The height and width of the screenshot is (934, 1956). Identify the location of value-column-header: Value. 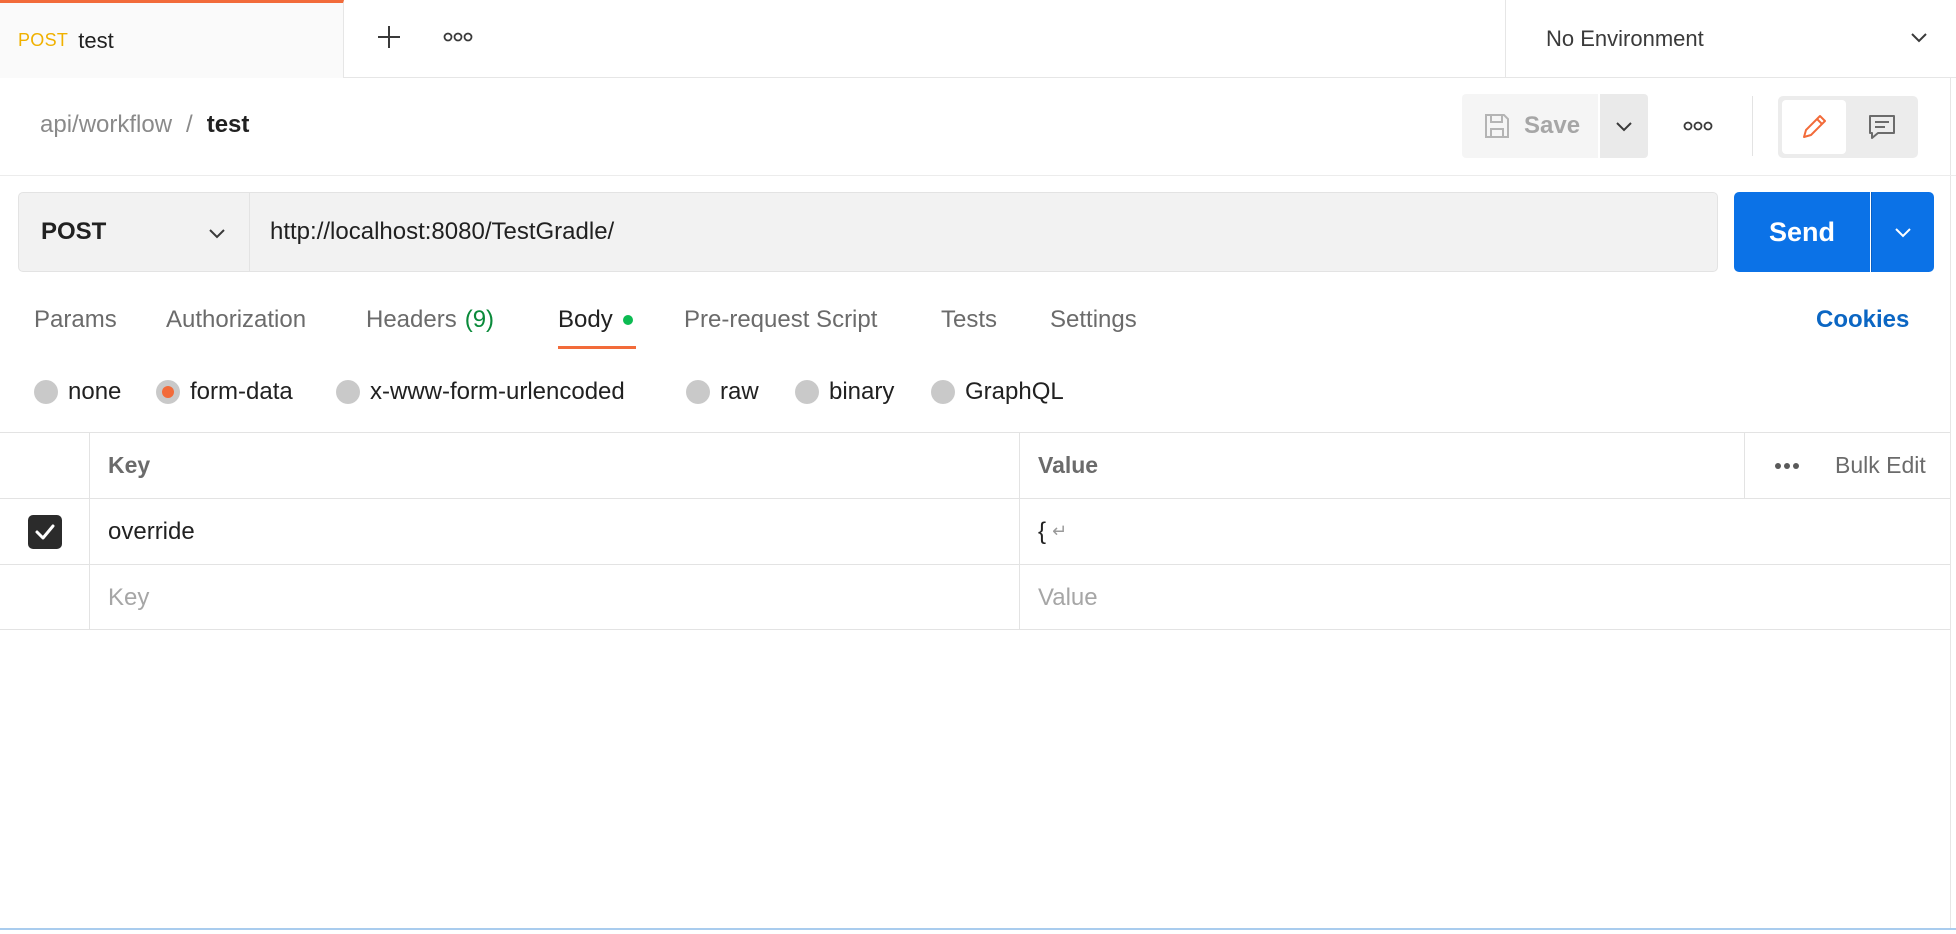
(1068, 465).